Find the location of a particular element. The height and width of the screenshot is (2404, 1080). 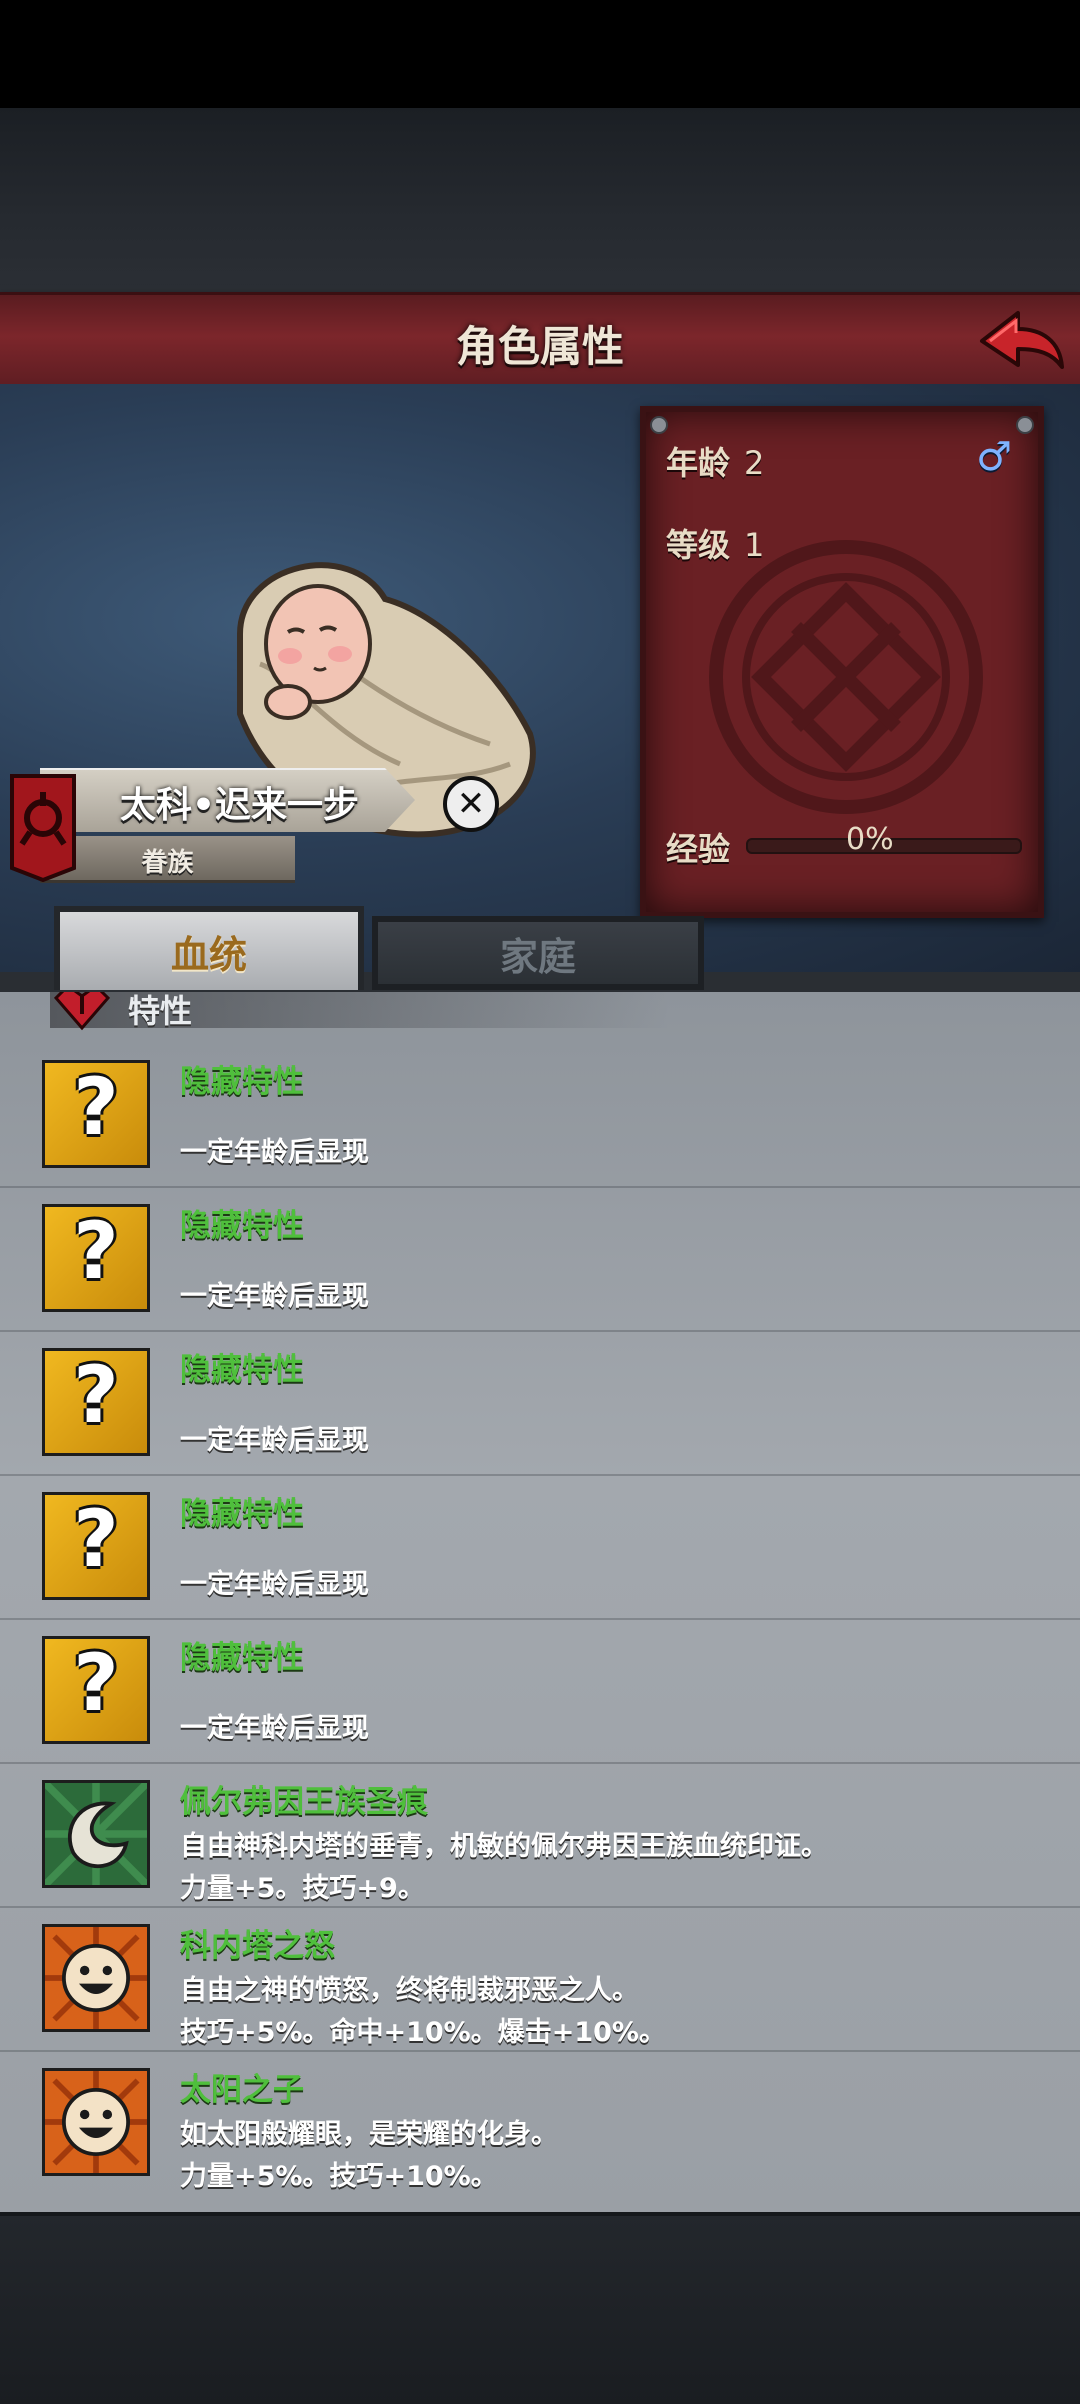

trait-effect: 力量+5。技巧+9。 is located at coordinates (302, 1888).